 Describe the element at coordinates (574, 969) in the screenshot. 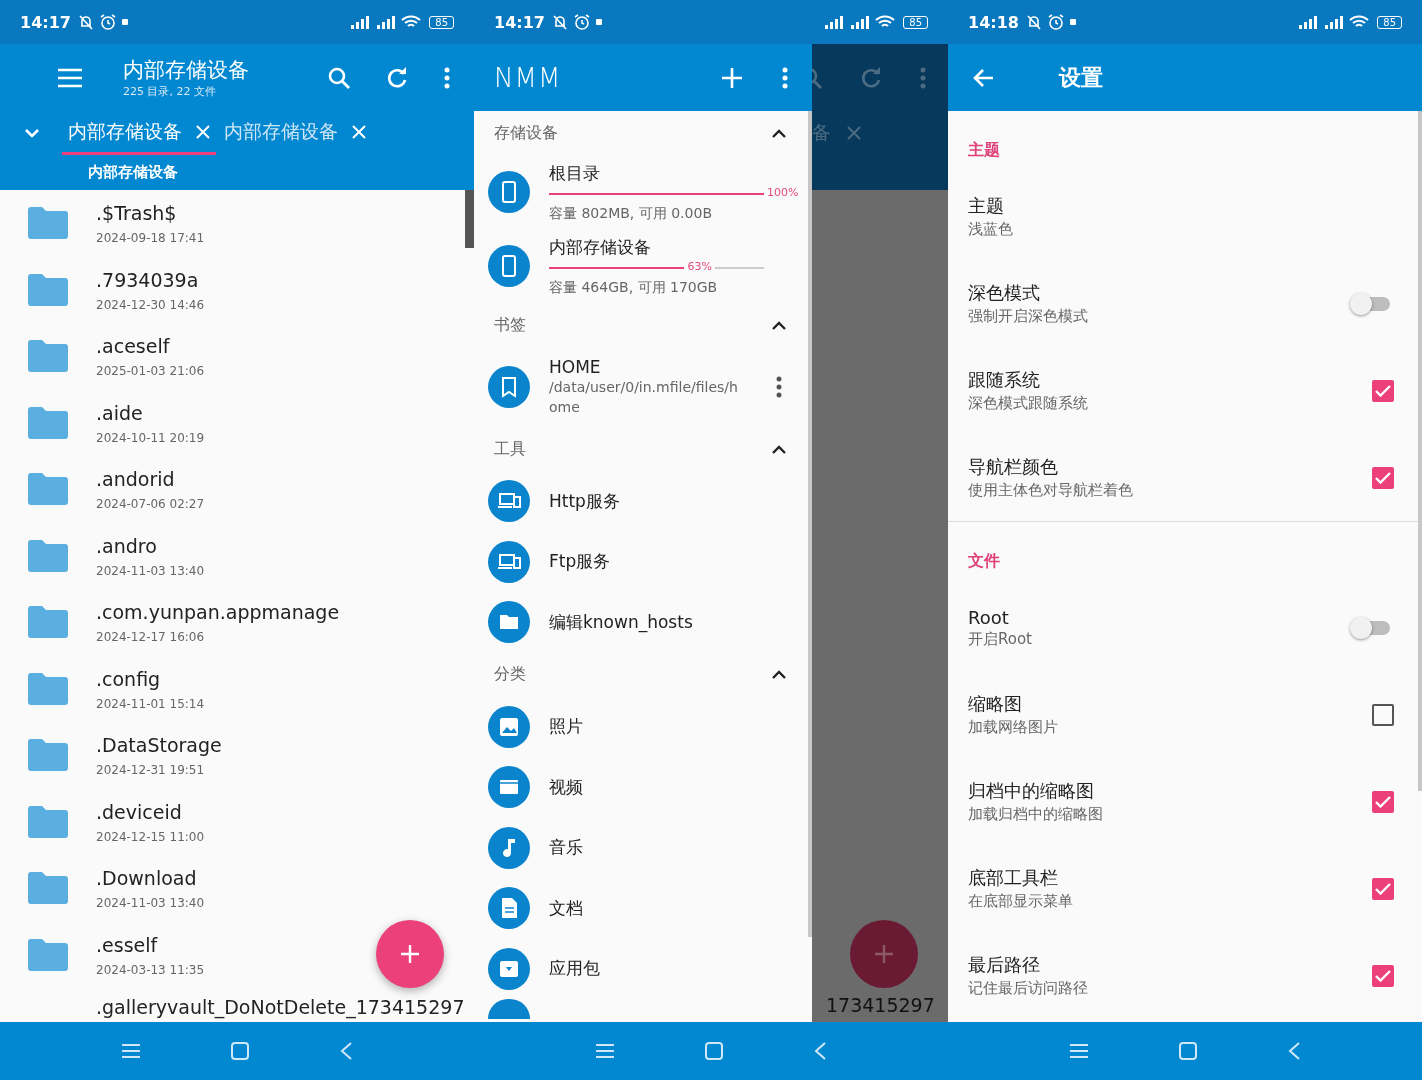

I see `drawer-item: 应用包` at that location.